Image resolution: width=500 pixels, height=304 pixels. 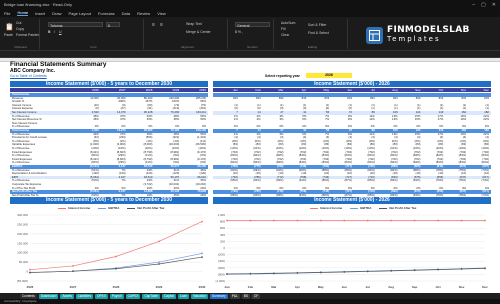 What do you see at coordinates (106, 13) in the screenshot?
I see `menu-formulas: Formulas` at bounding box center [106, 13].